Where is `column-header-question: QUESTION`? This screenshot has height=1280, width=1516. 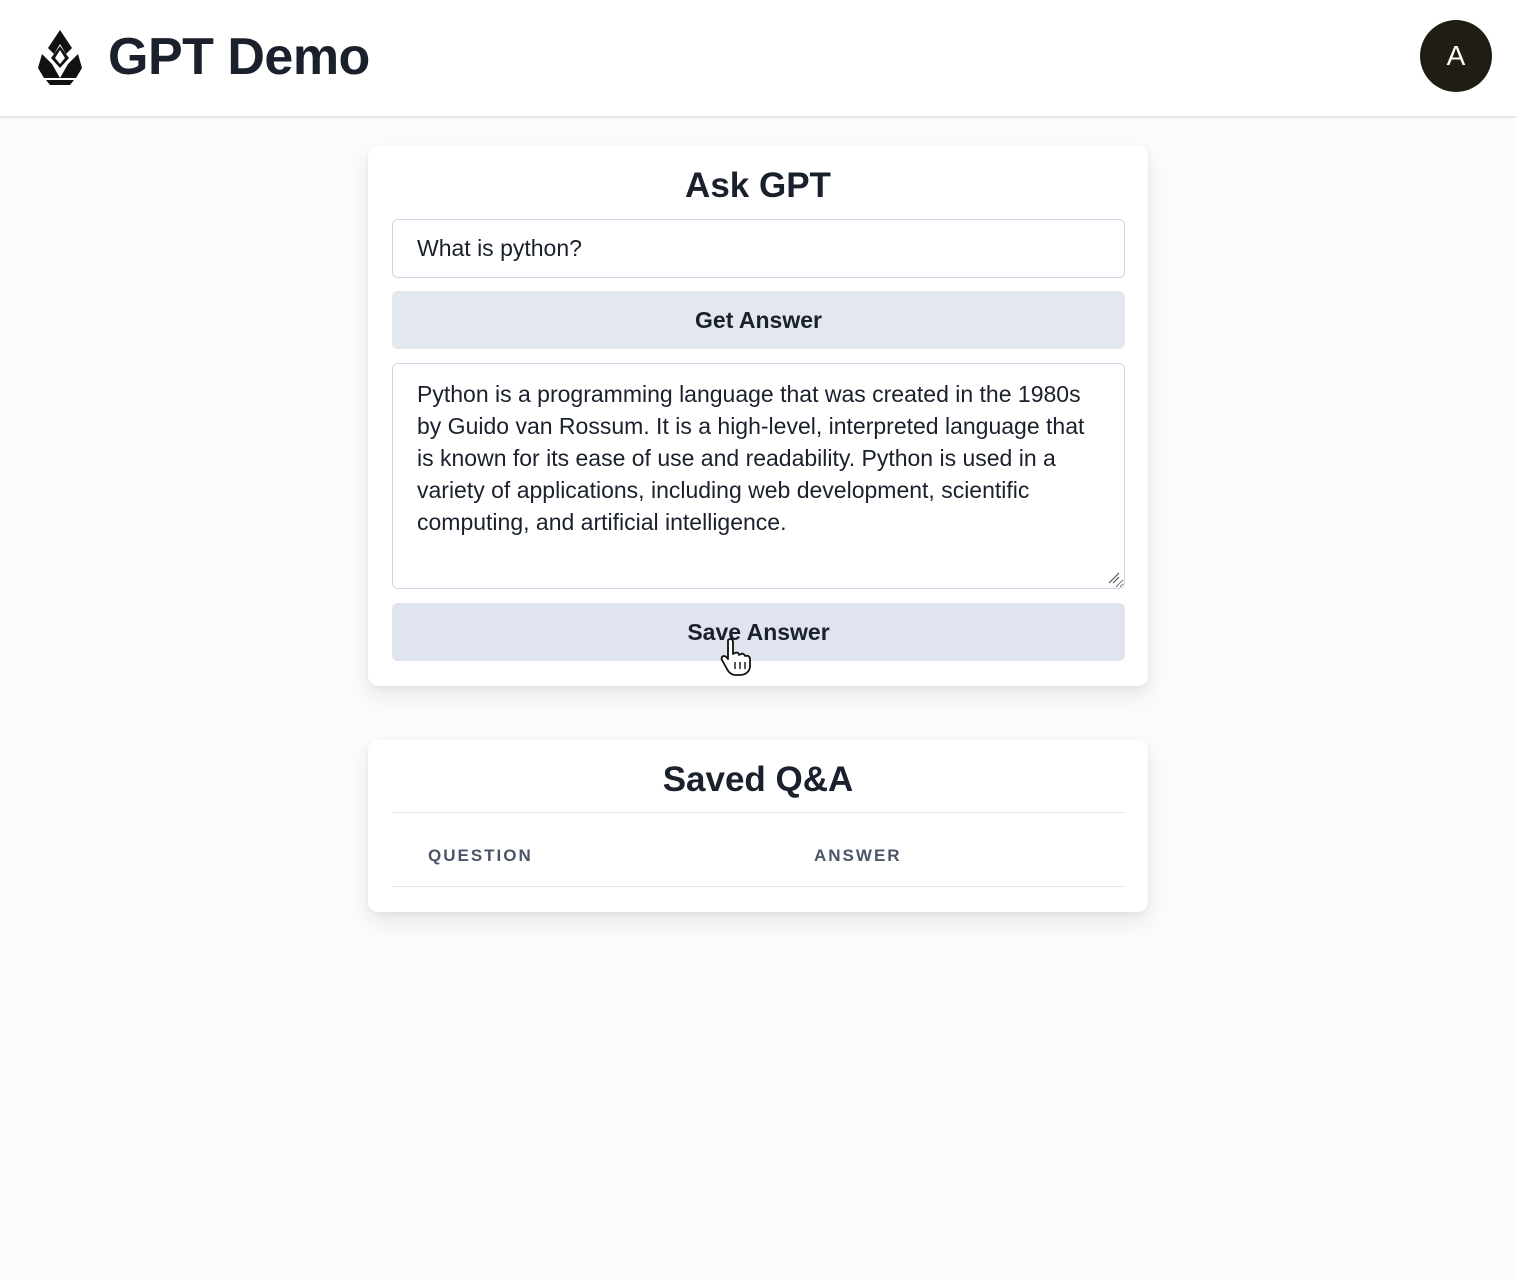
column-header-question: QUESTION is located at coordinates (480, 855).